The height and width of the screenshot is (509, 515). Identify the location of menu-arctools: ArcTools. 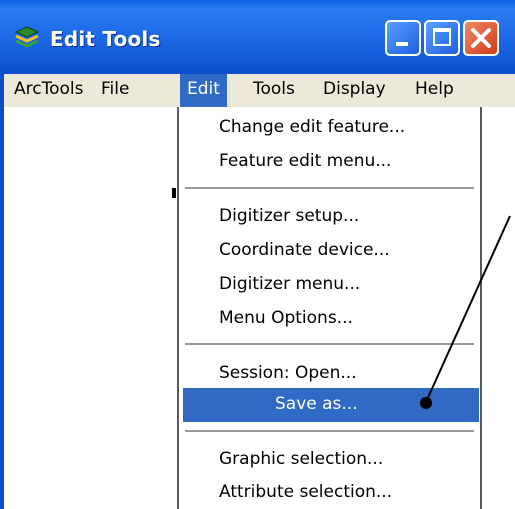
(48, 90).